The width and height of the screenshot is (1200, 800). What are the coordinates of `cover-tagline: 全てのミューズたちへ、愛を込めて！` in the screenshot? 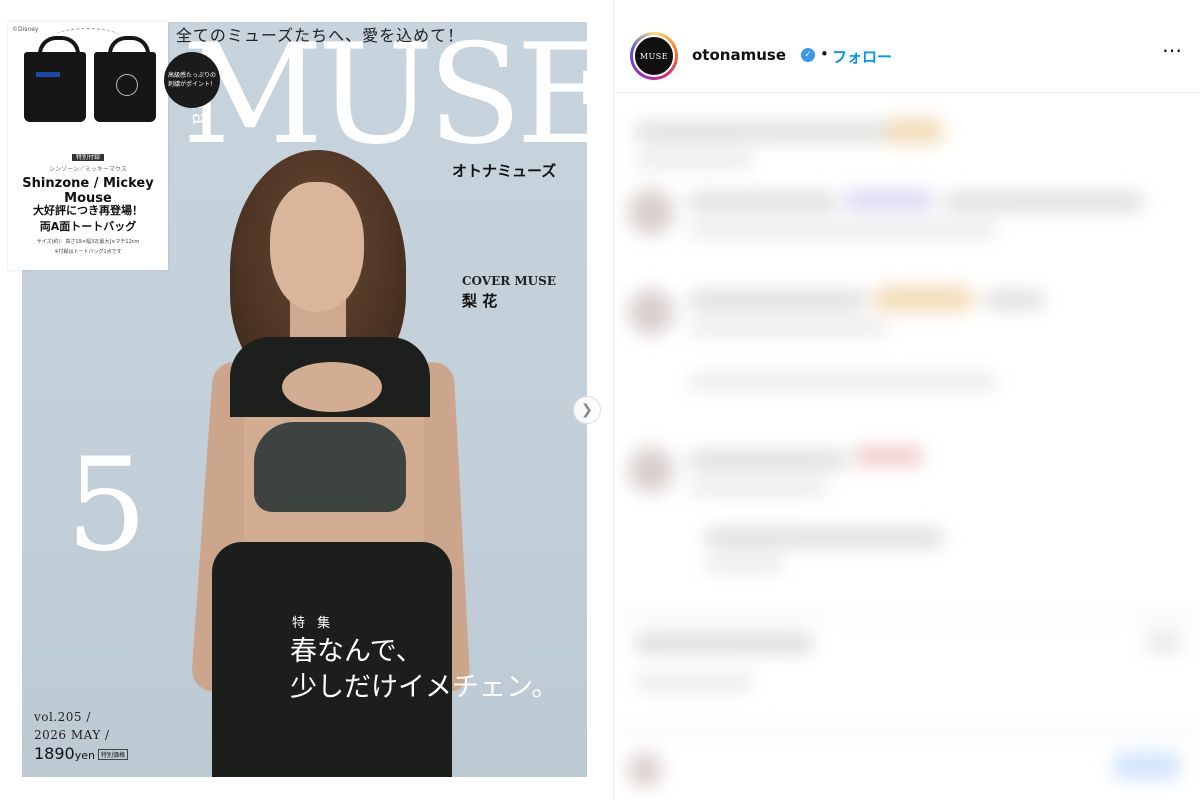 It's located at (320, 35).